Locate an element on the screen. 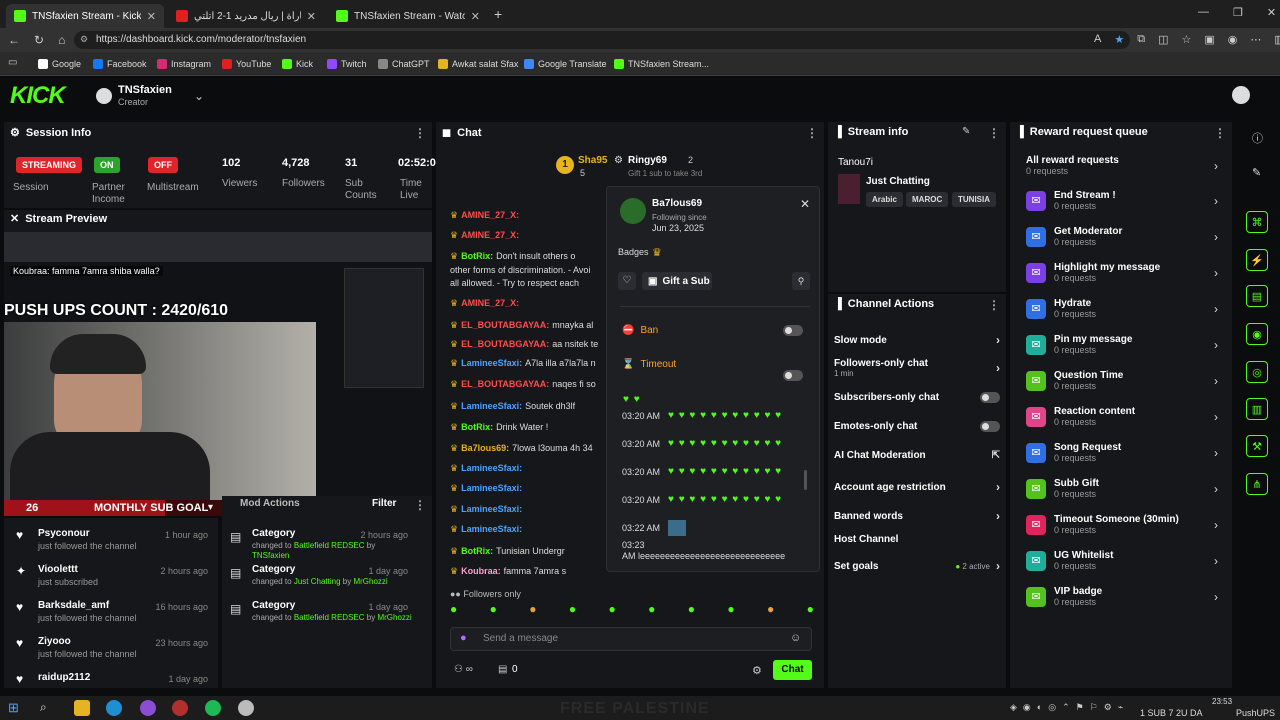 Image resolution: width=1280 pixels, height=720 pixels. timeout-toggle is located at coordinates (793, 375).